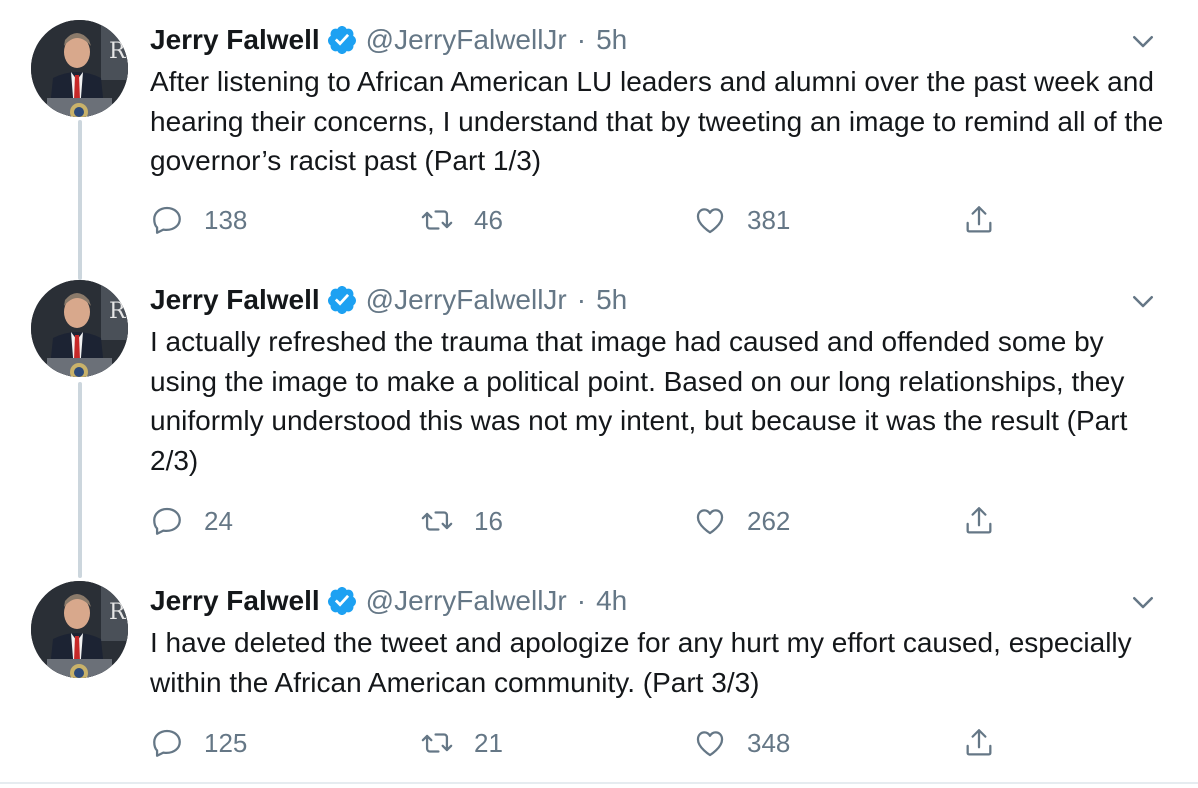 This screenshot has height=788, width=1198. What do you see at coordinates (611, 601) in the screenshot?
I see `timestamp: 4h` at bounding box center [611, 601].